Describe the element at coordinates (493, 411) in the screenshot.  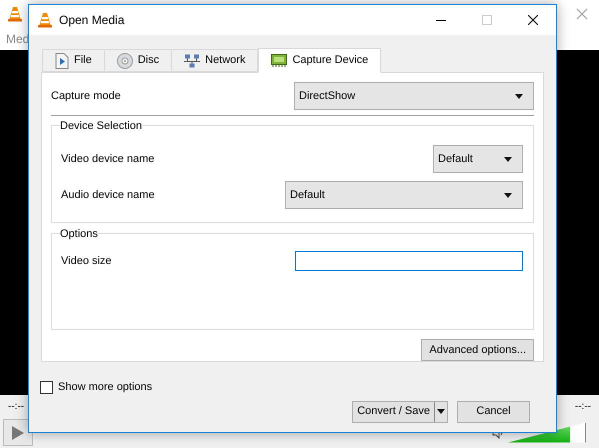
I see `cancel-button: Cancel` at that location.